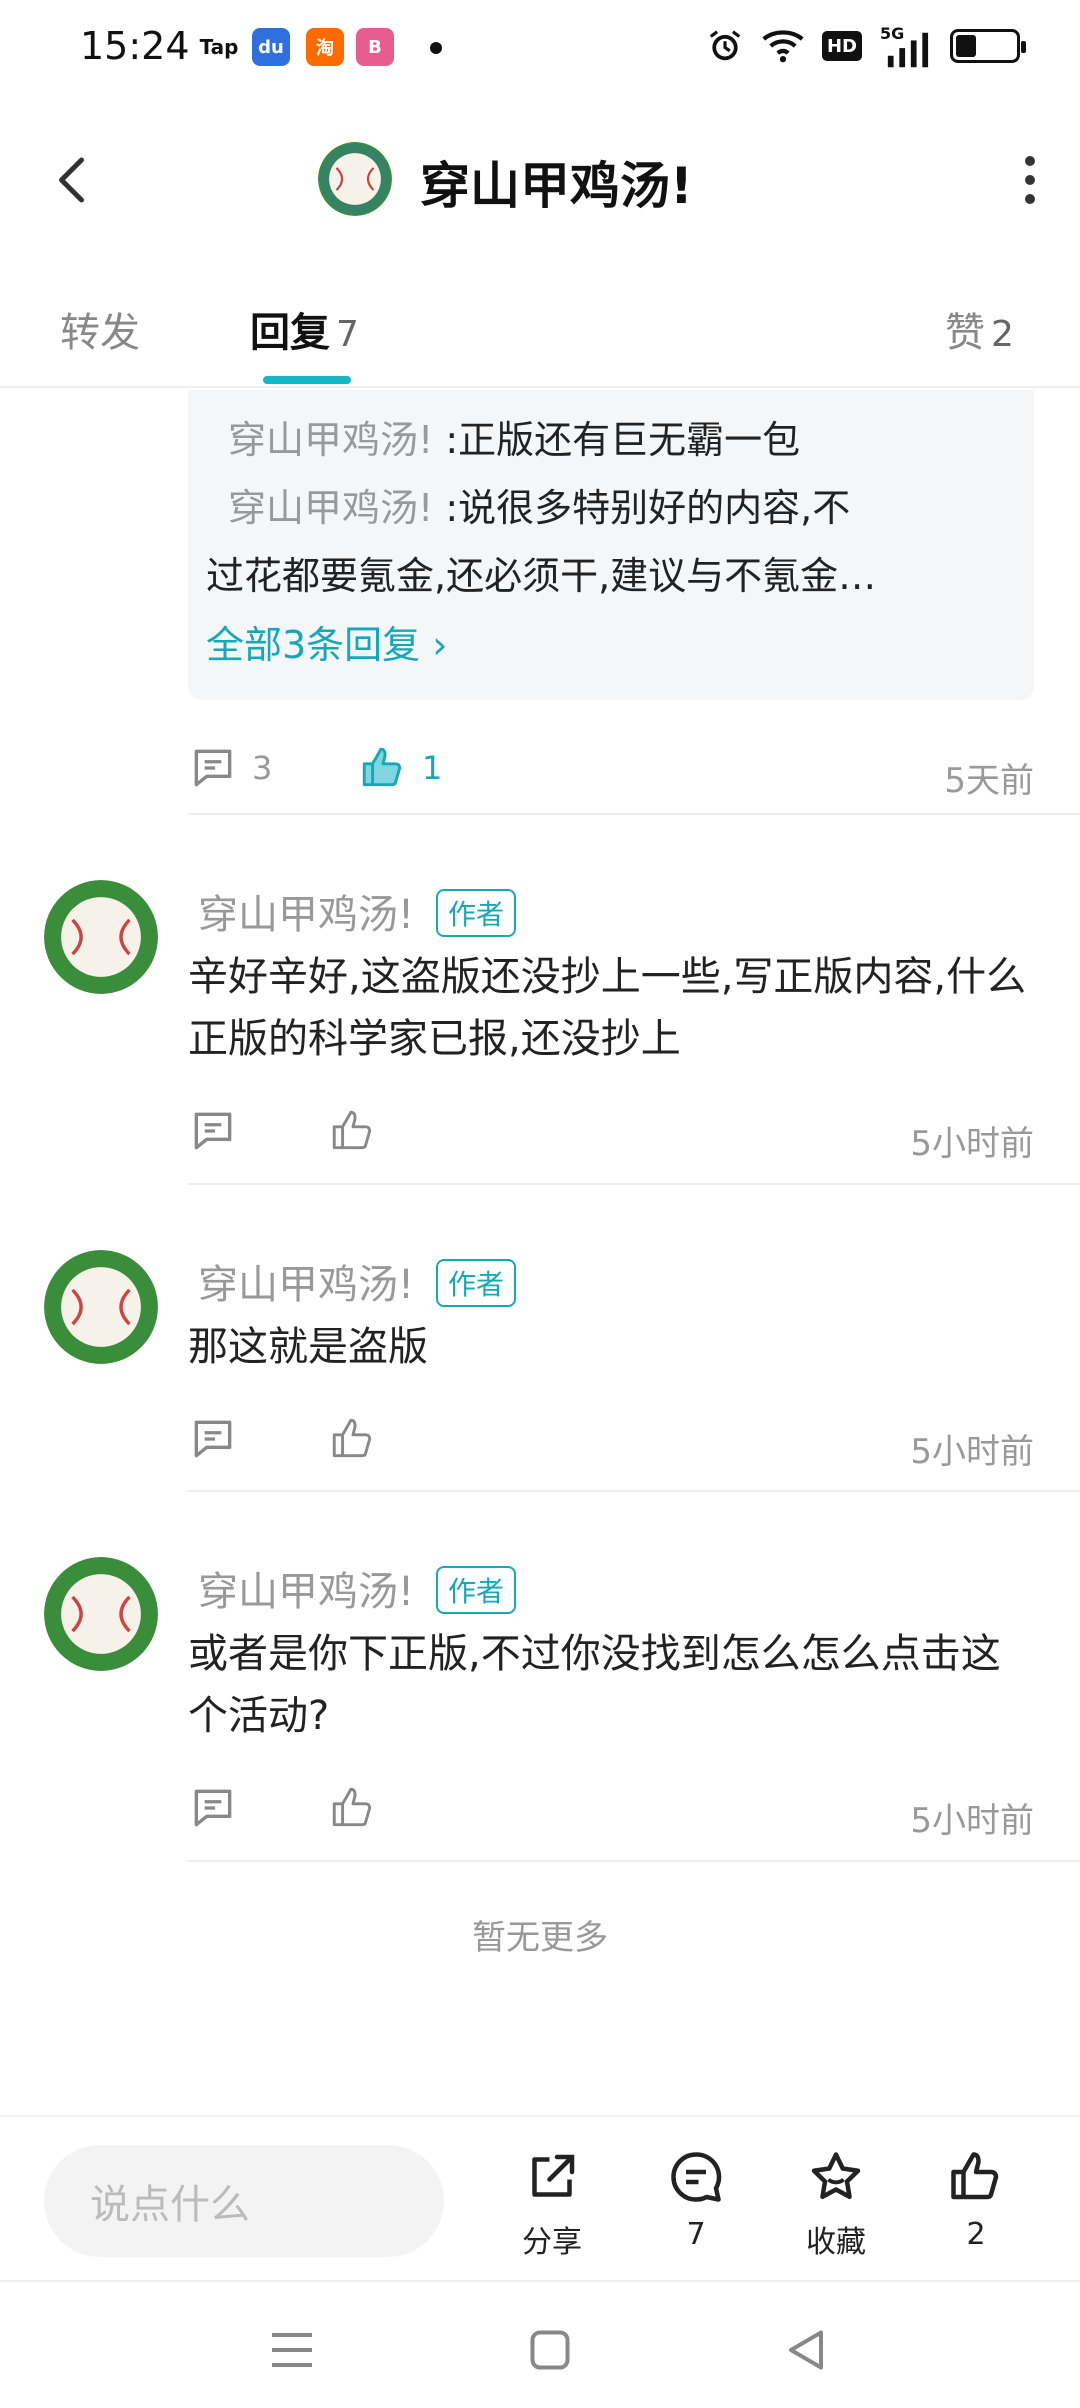 This screenshot has width=1080, height=2408. I want to click on menu-icon, so click(292, 2350).